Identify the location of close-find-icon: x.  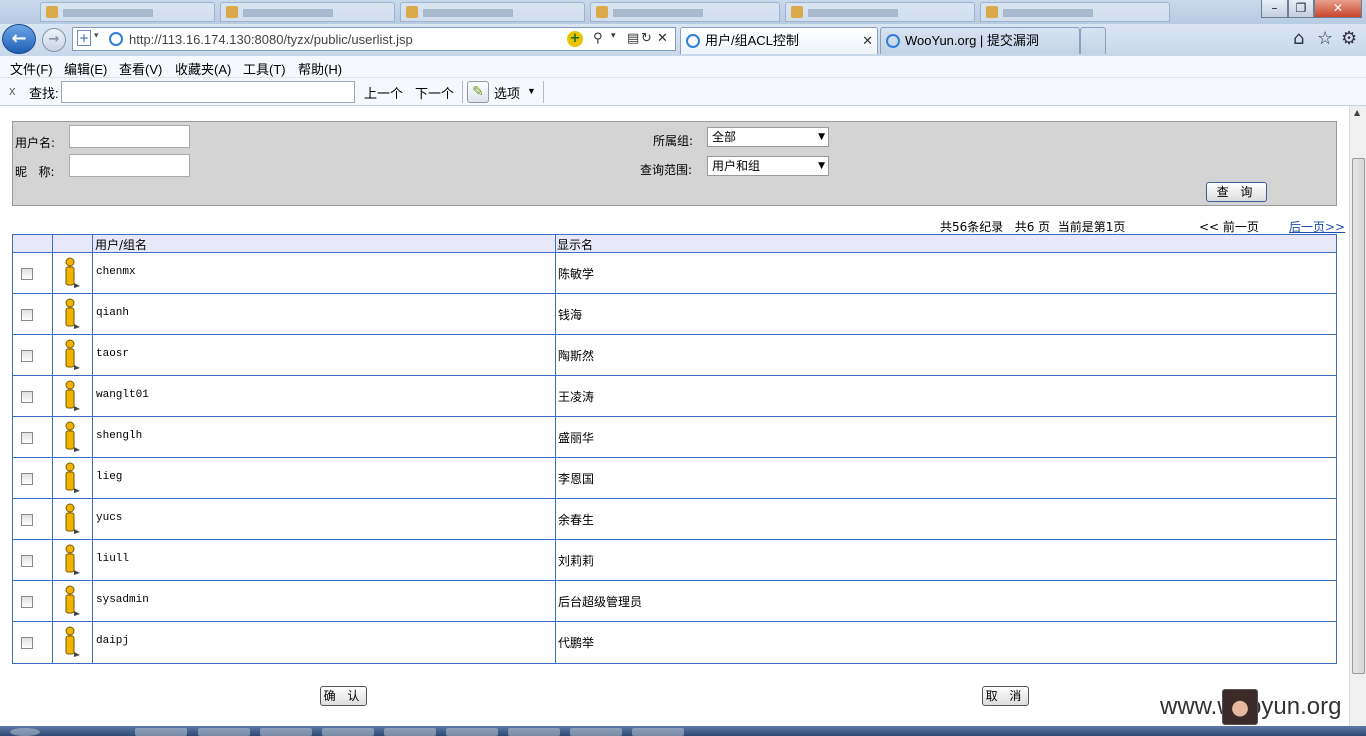
(12, 90).